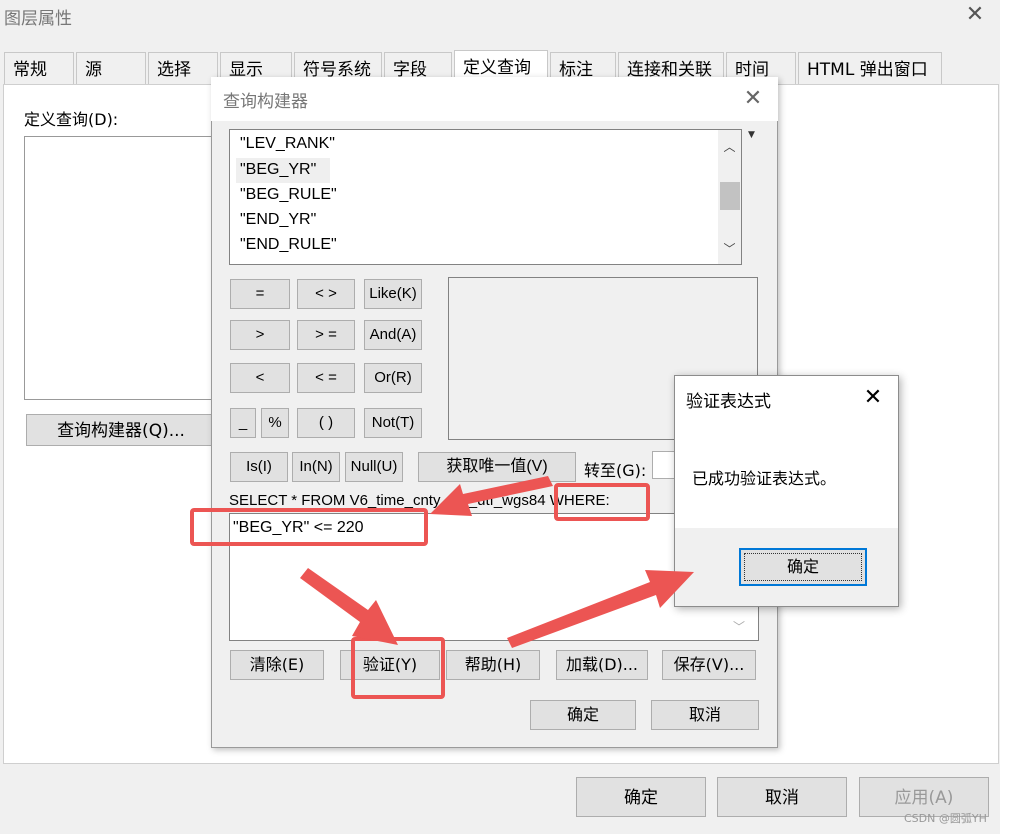  I want to click on ok-button: 确定, so click(641, 797).